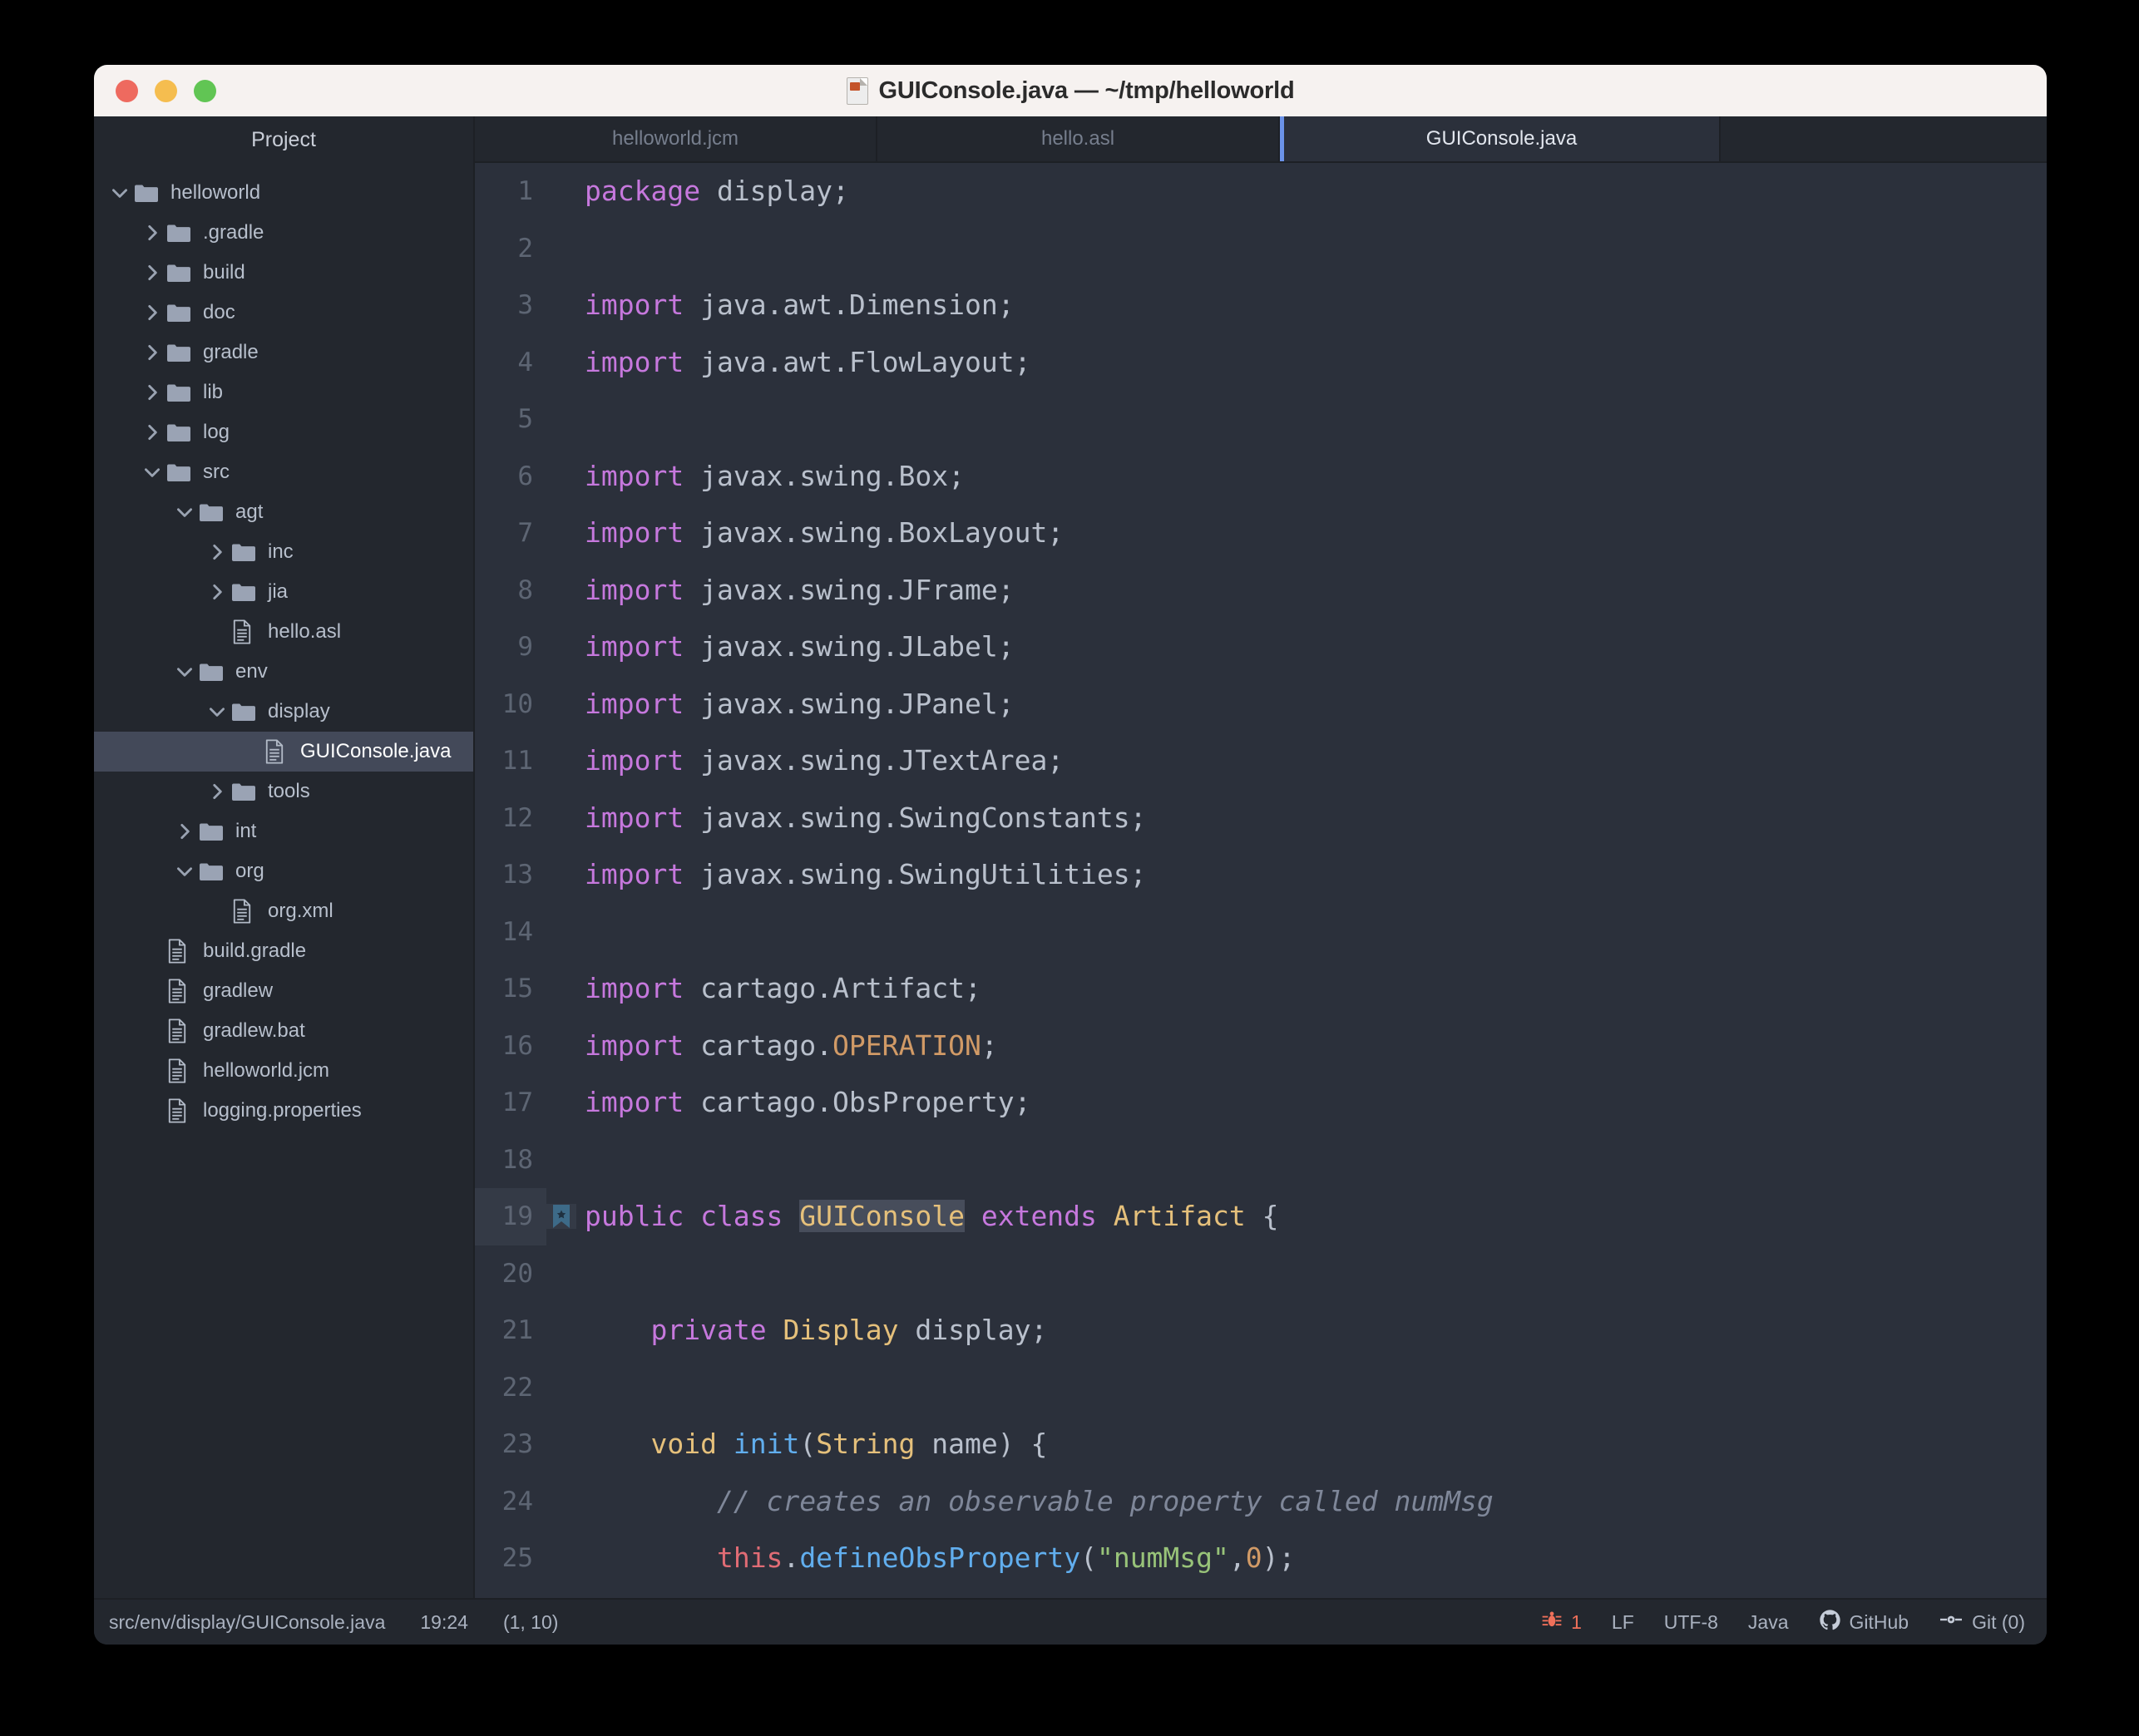  What do you see at coordinates (1261, 1046) in the screenshot?
I see `code-line: 16 import cartago.OPERATION;` at bounding box center [1261, 1046].